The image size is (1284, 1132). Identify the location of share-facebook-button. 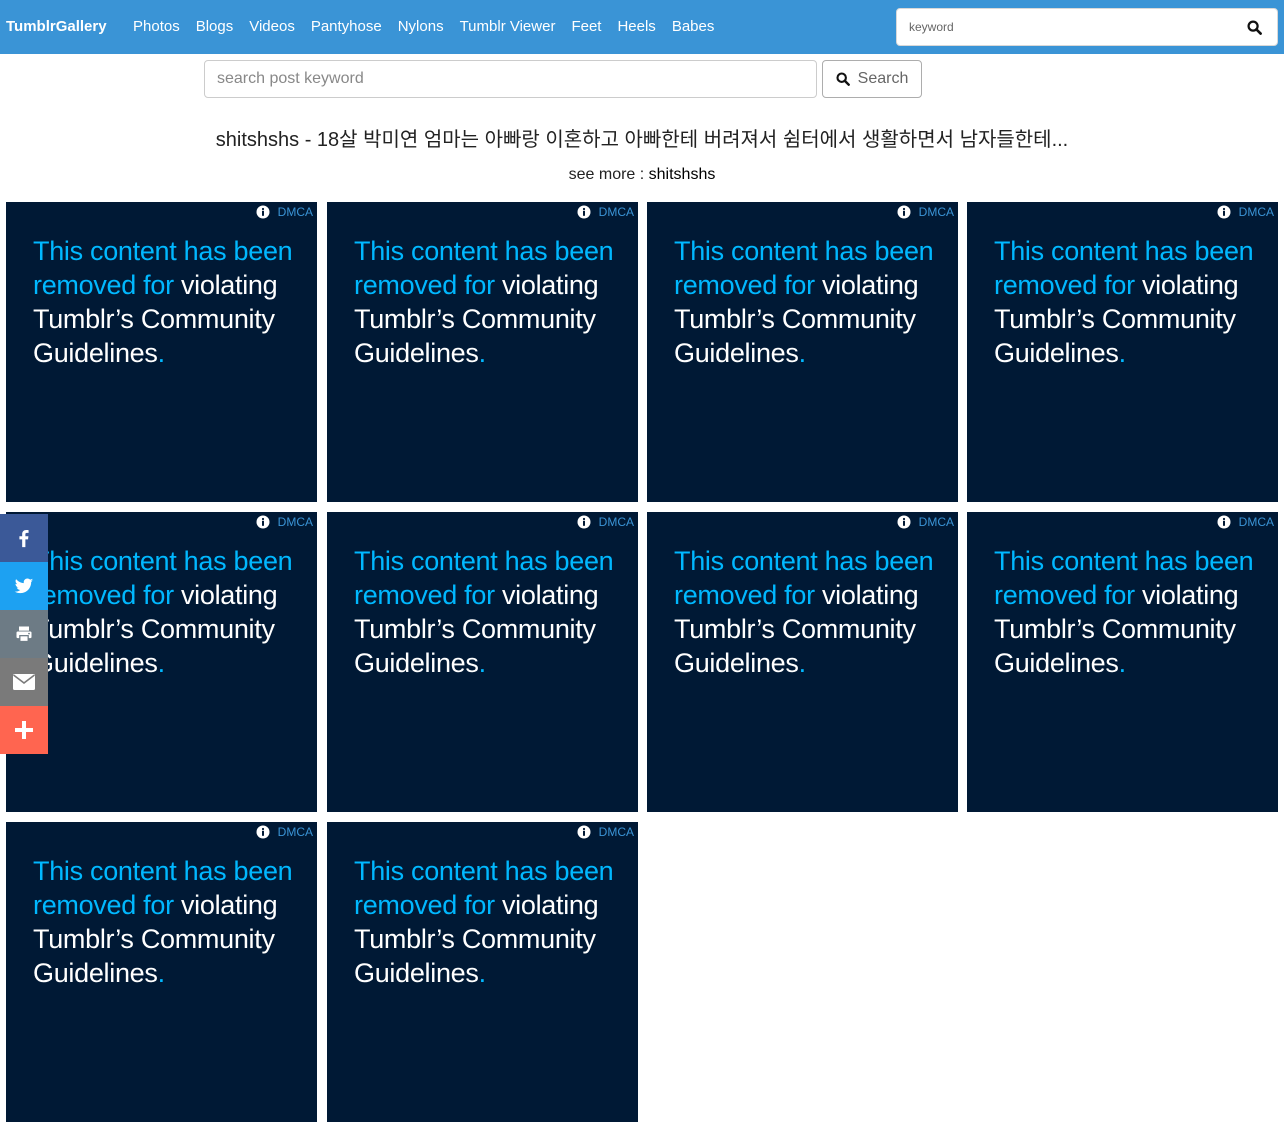
(24, 538).